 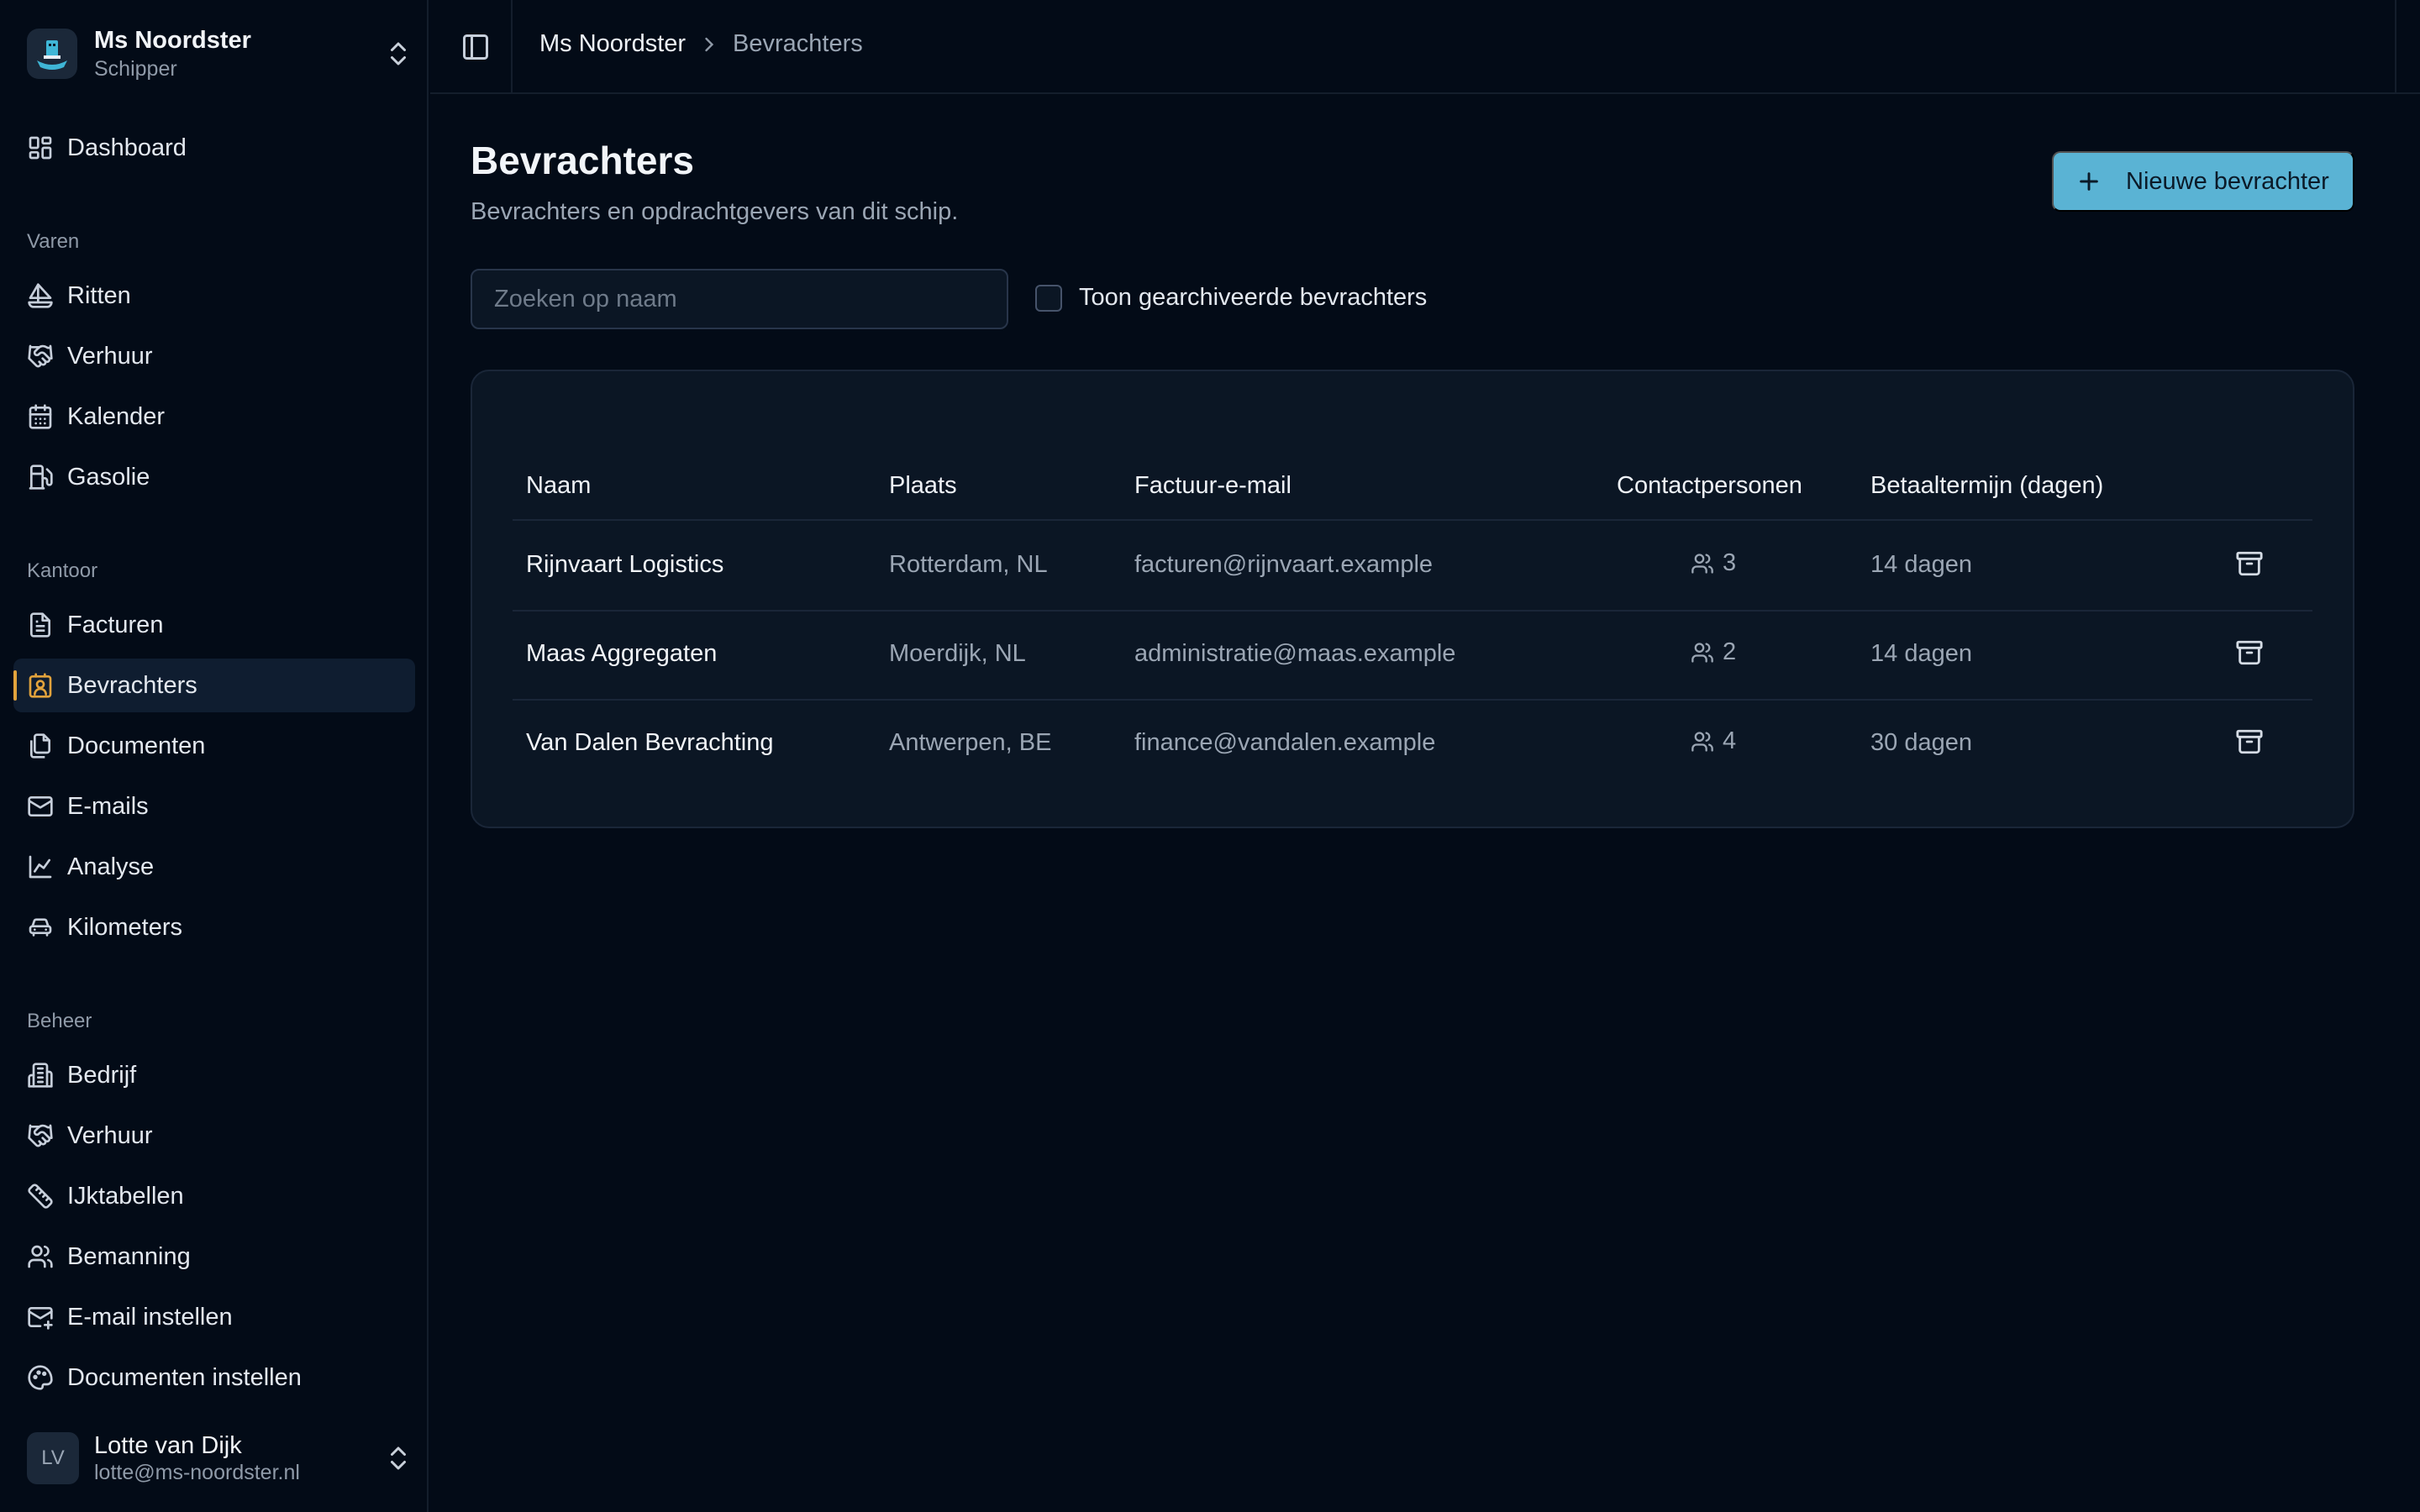 What do you see at coordinates (2088, 181) in the screenshot?
I see `plus-icon` at bounding box center [2088, 181].